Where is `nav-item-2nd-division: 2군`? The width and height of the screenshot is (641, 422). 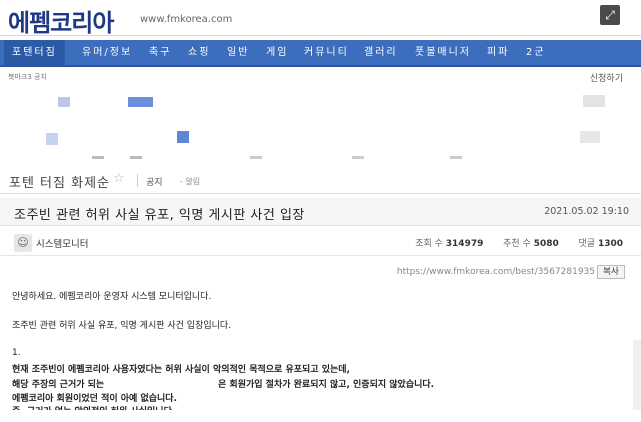
nav-item-2nd-division: 2군 is located at coordinates (536, 52).